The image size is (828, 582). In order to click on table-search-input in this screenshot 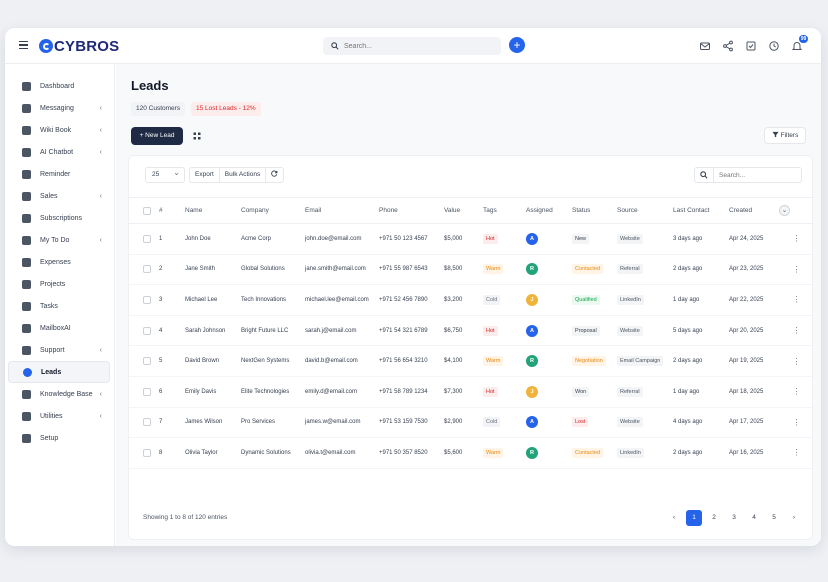, I will do `click(758, 175)`.